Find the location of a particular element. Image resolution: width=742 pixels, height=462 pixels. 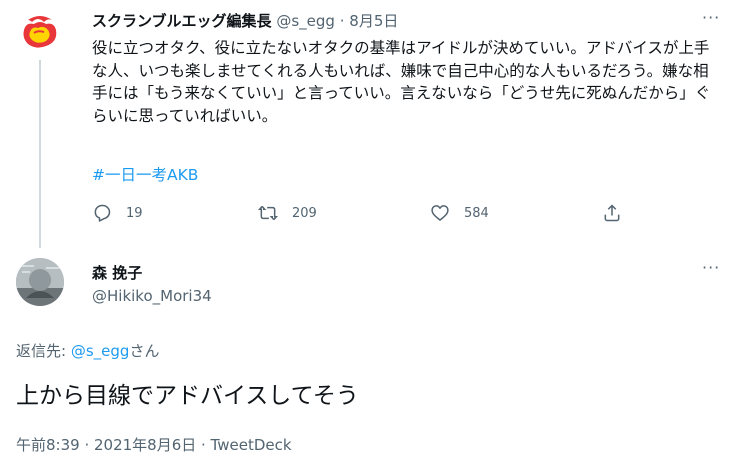

parent-more-icon: ··· is located at coordinates (711, 17).